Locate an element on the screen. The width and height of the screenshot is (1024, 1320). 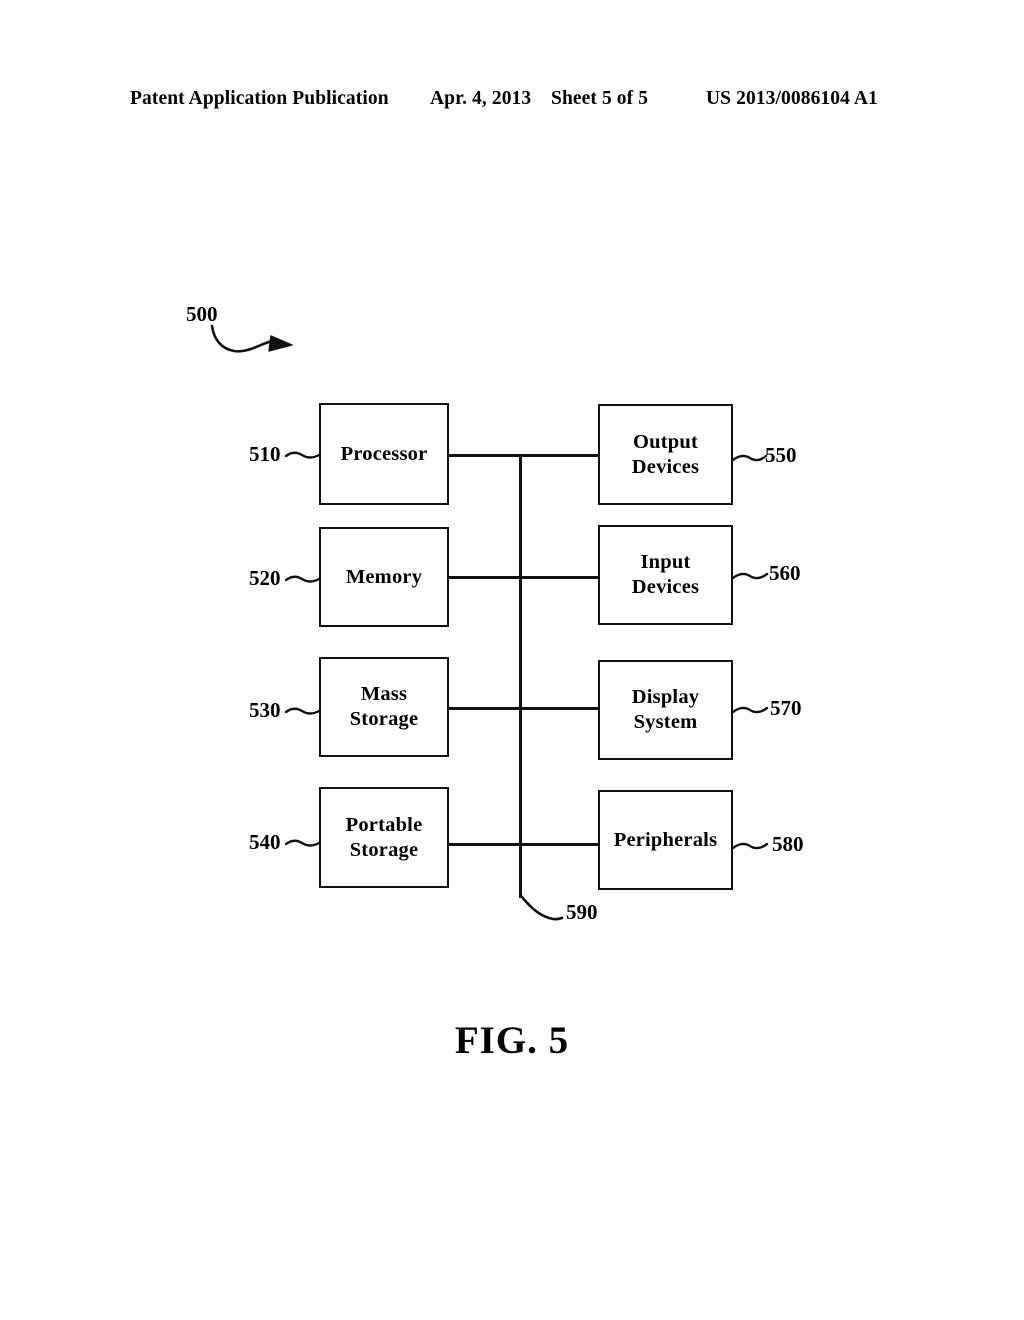
block-peripherals: Peripherals is located at coordinates (665, 840).